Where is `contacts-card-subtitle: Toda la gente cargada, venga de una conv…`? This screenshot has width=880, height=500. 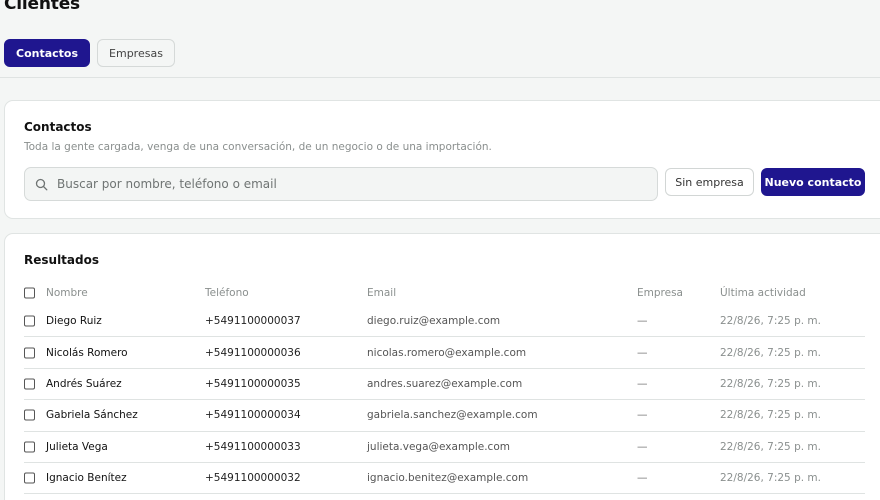
contacts-card-subtitle: Toda la gente cargada, venga de una conv… is located at coordinates (258, 147).